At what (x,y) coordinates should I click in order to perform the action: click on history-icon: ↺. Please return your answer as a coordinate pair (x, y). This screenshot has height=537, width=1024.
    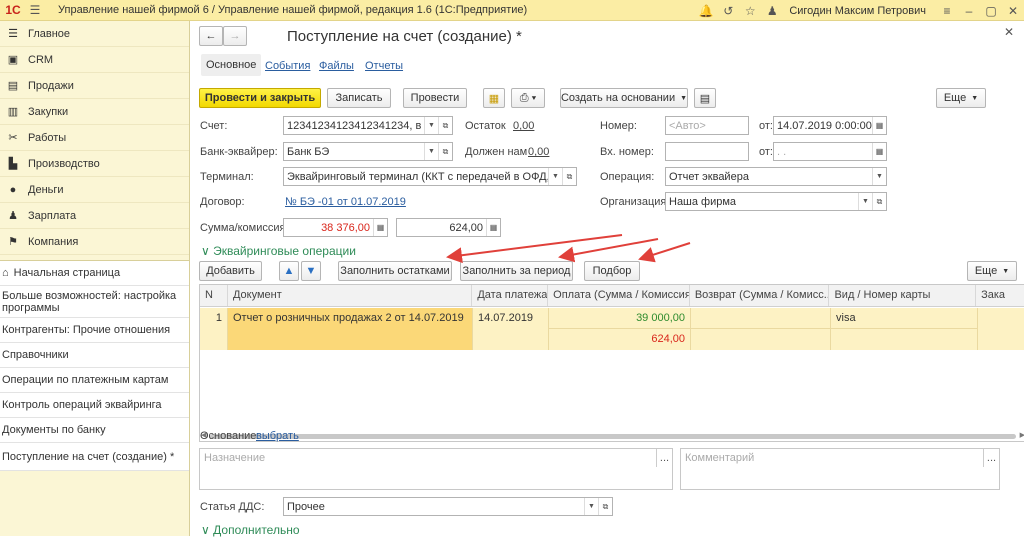
    Looking at the image, I should click on (728, 11).